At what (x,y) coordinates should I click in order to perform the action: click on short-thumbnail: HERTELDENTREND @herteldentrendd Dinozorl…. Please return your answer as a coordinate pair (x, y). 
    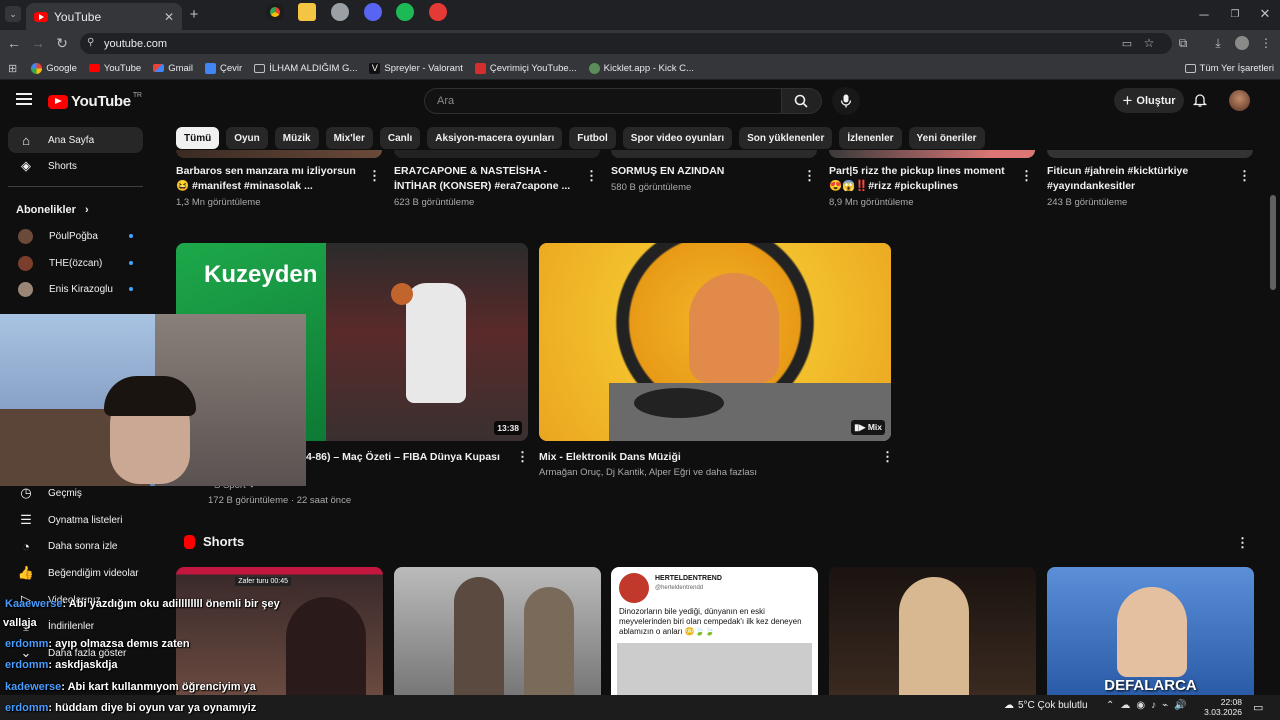
    Looking at the image, I should click on (714, 631).